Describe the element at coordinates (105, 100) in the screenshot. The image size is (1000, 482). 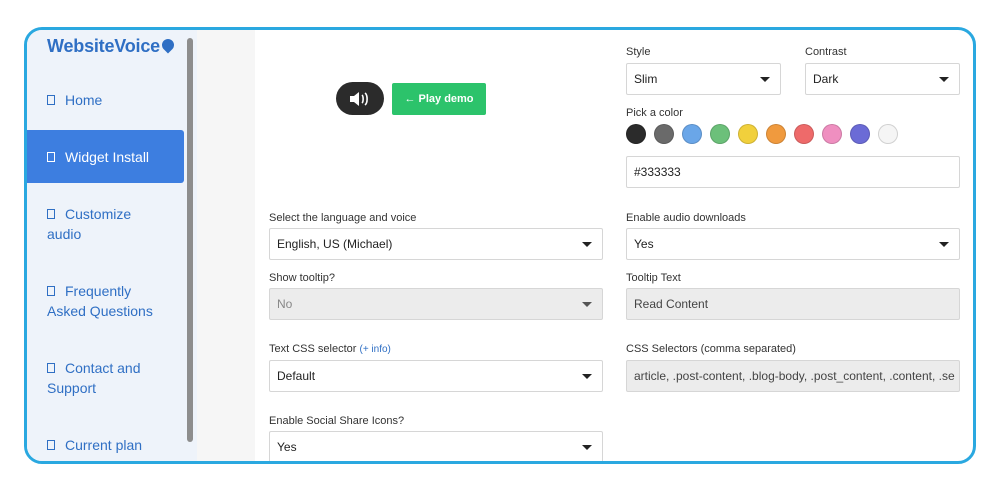
I see `sidebar-item-home: Home` at that location.